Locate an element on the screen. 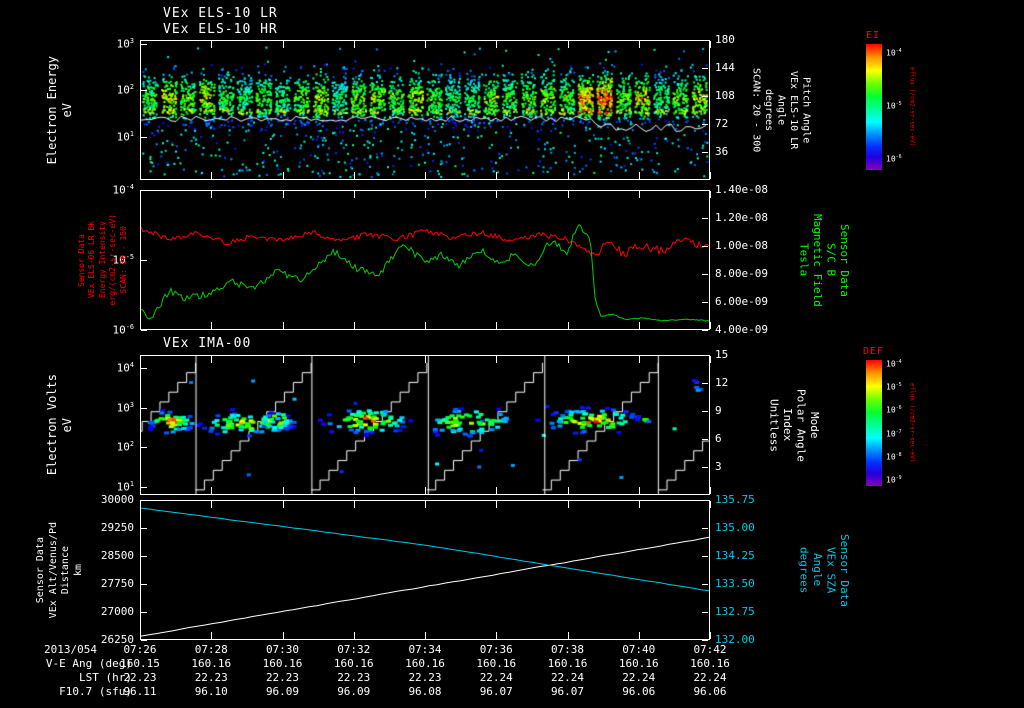  bottom-row-label: LST (hr) is located at coordinates (105, 677).